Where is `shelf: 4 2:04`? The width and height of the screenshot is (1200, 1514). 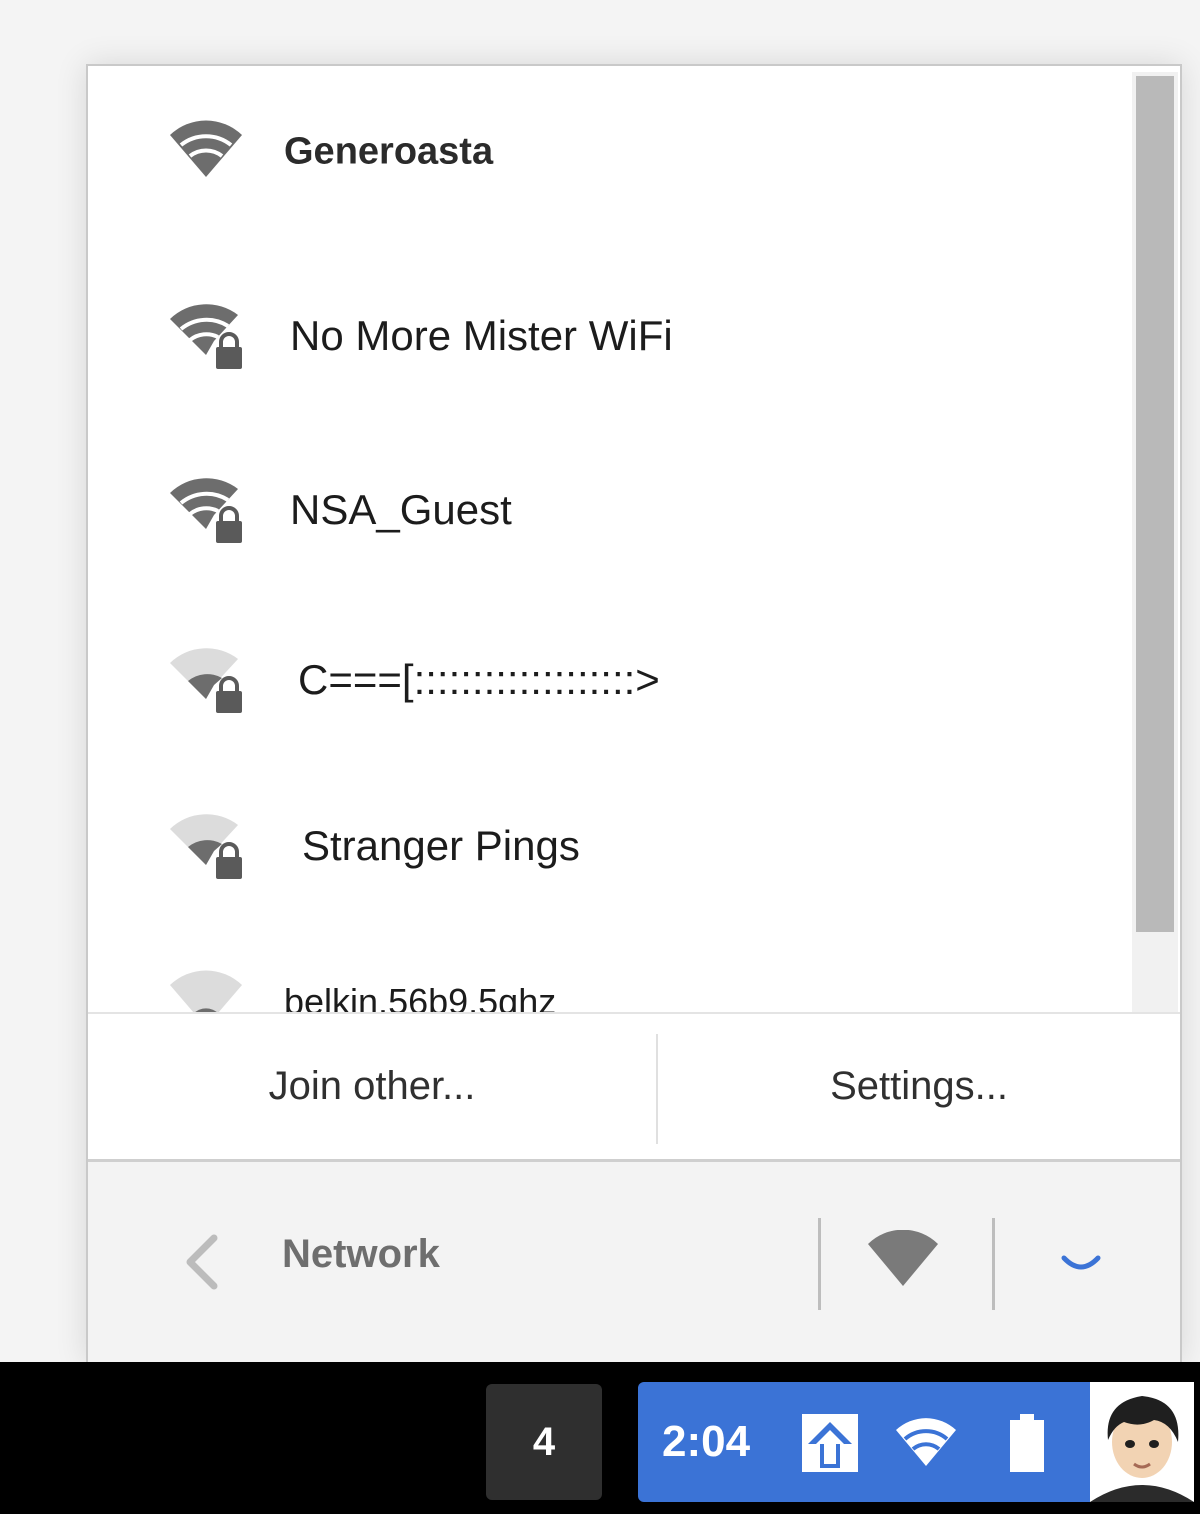
shelf: 4 2:04 is located at coordinates (600, 1438).